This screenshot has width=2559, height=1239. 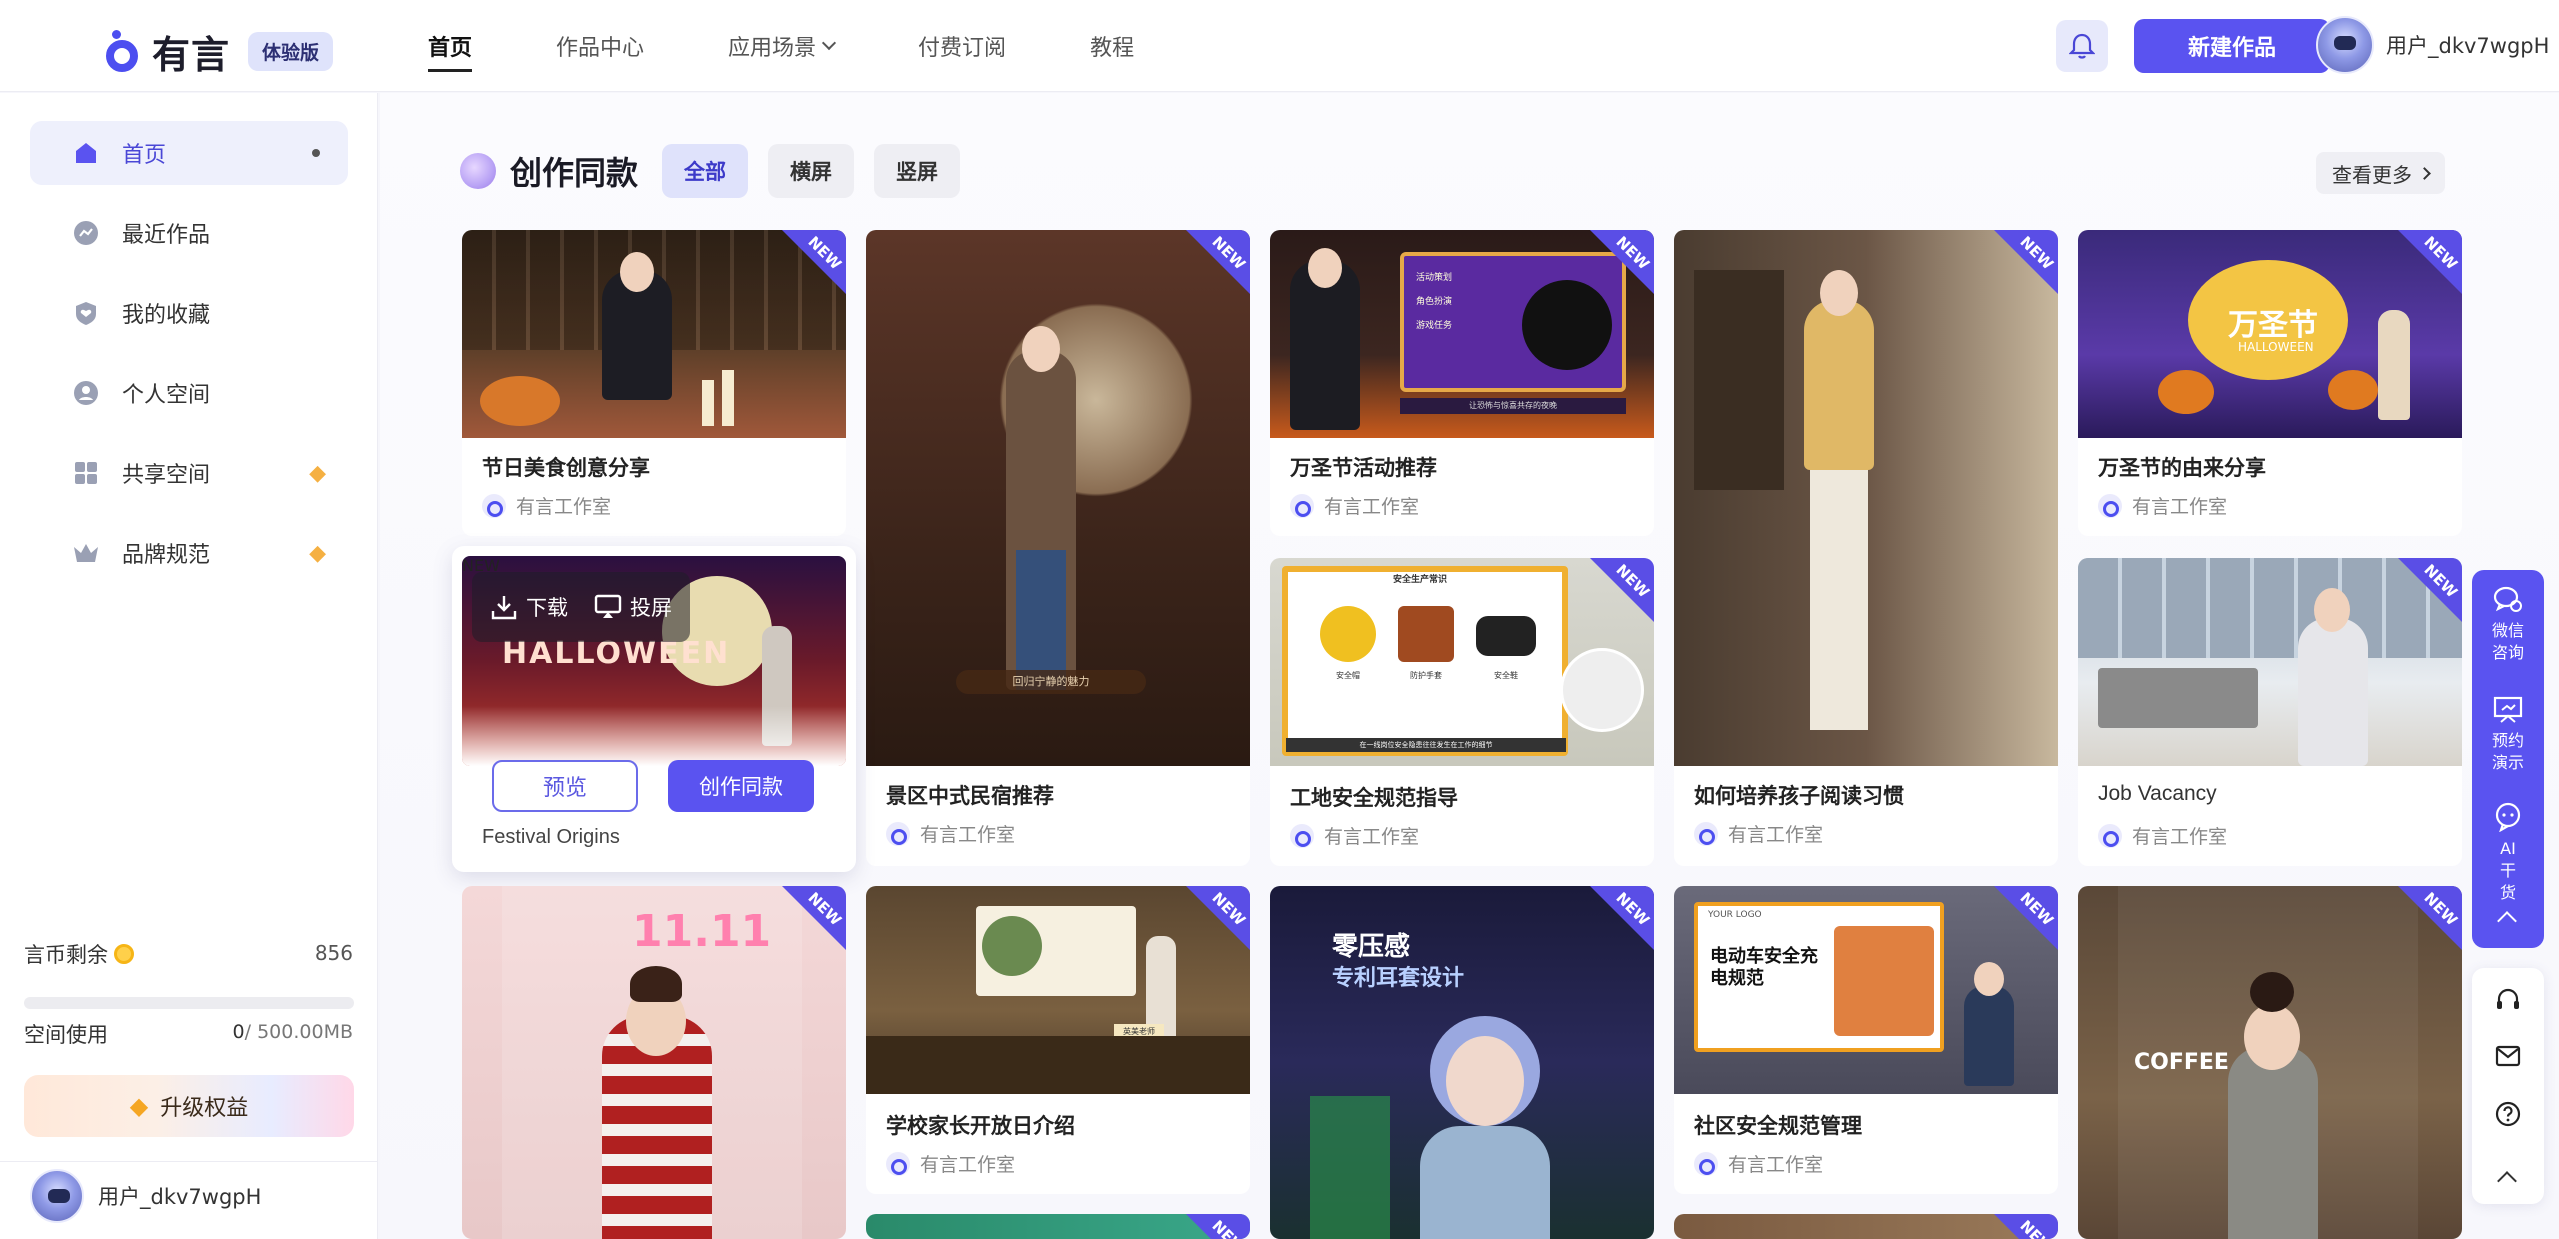 I want to click on bell-icon, so click(x=2082, y=46).